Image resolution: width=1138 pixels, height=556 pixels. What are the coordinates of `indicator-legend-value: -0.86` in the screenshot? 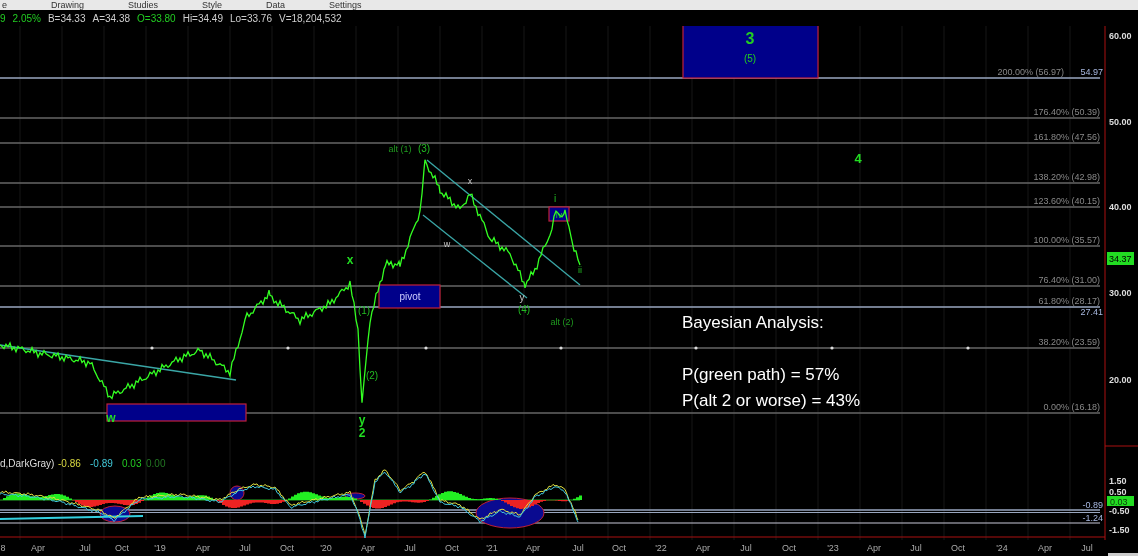 It's located at (69, 463).